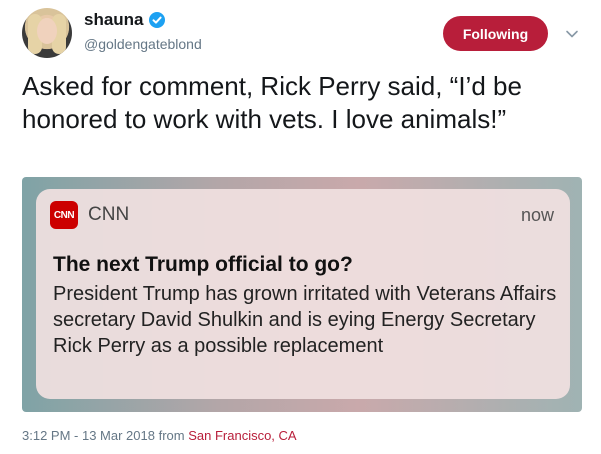 The image size is (601, 454). Describe the element at coordinates (572, 34) in the screenshot. I see `chevron-down-icon` at that location.